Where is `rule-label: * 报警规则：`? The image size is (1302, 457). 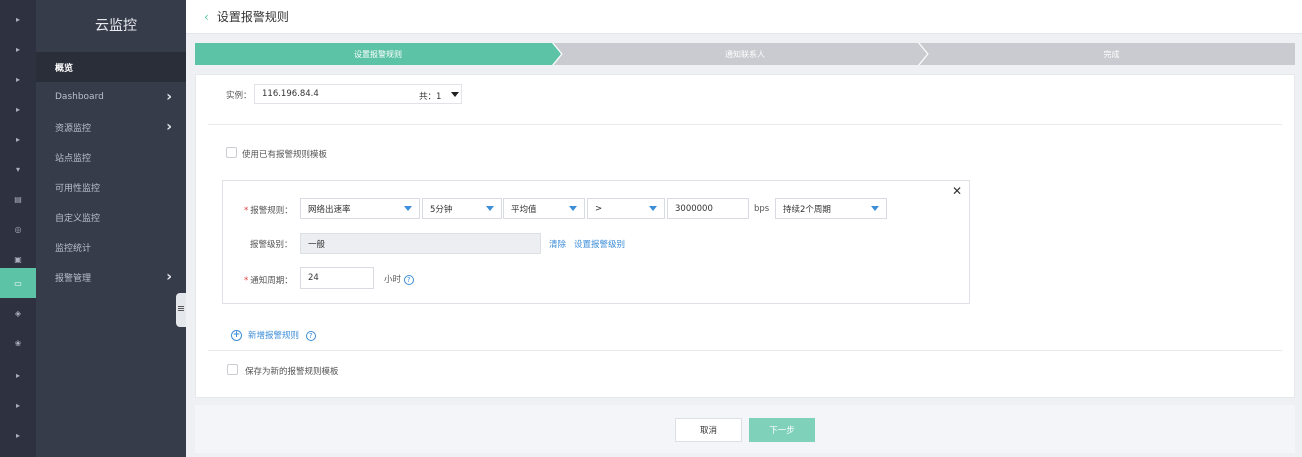 rule-label: * 报警规则： is located at coordinates (268, 211).